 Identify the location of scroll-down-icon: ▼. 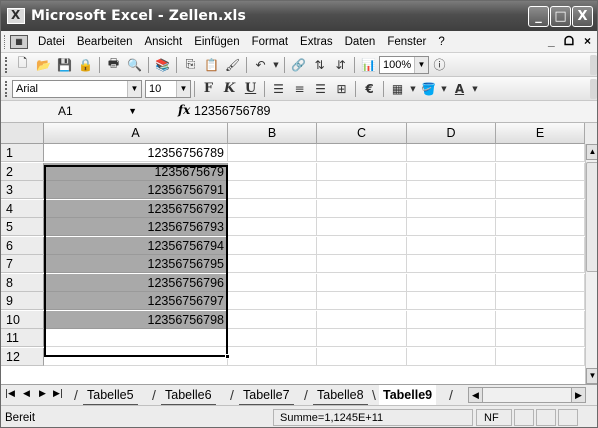
(591, 376).